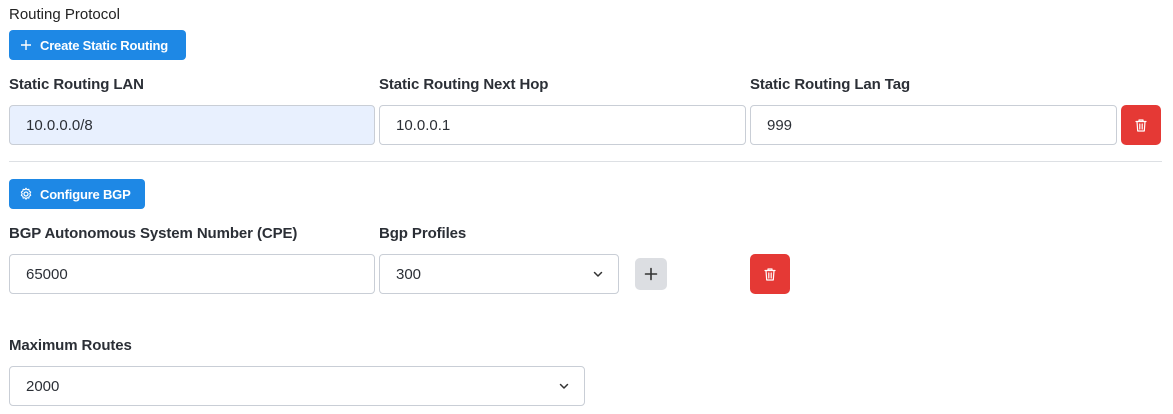 The image size is (1173, 414). What do you see at coordinates (409, 274) in the screenshot?
I see `bgp-profiles-selected: 300` at bounding box center [409, 274].